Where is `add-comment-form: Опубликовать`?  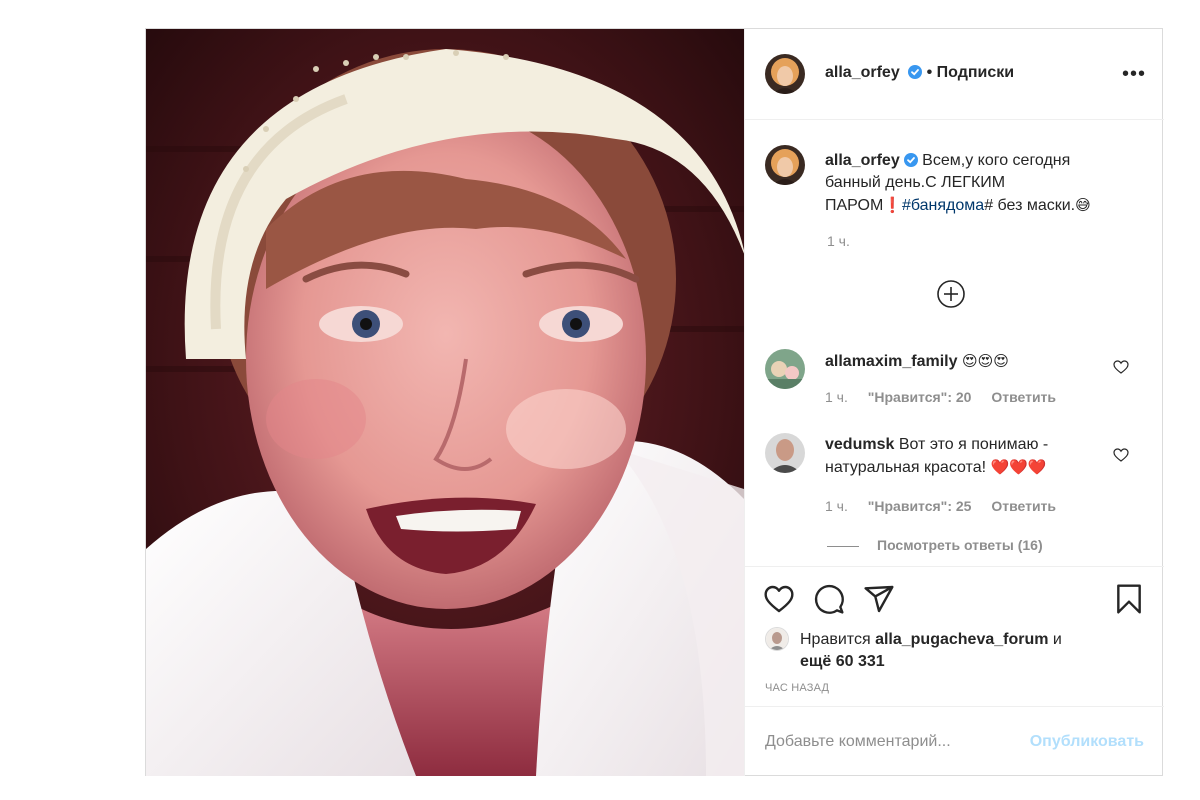
add-comment-form: Опубликовать is located at coordinates (954, 741).